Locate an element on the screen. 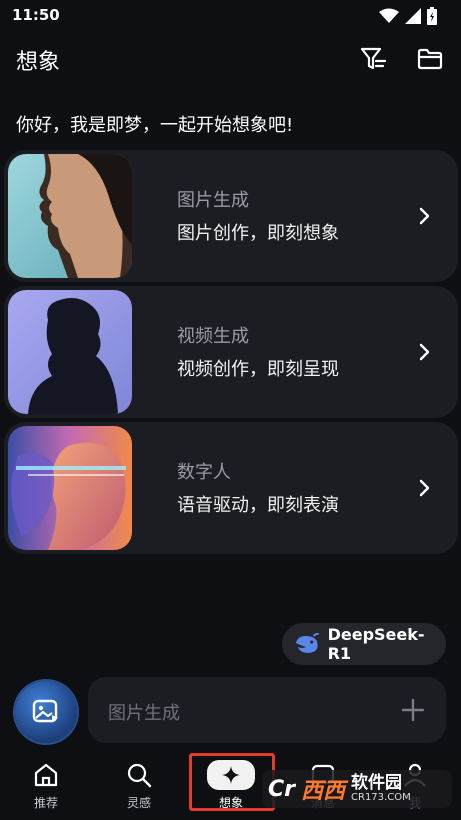  watermark: Cr 西西 软件园 CR173.COM is located at coordinates (357, 789).